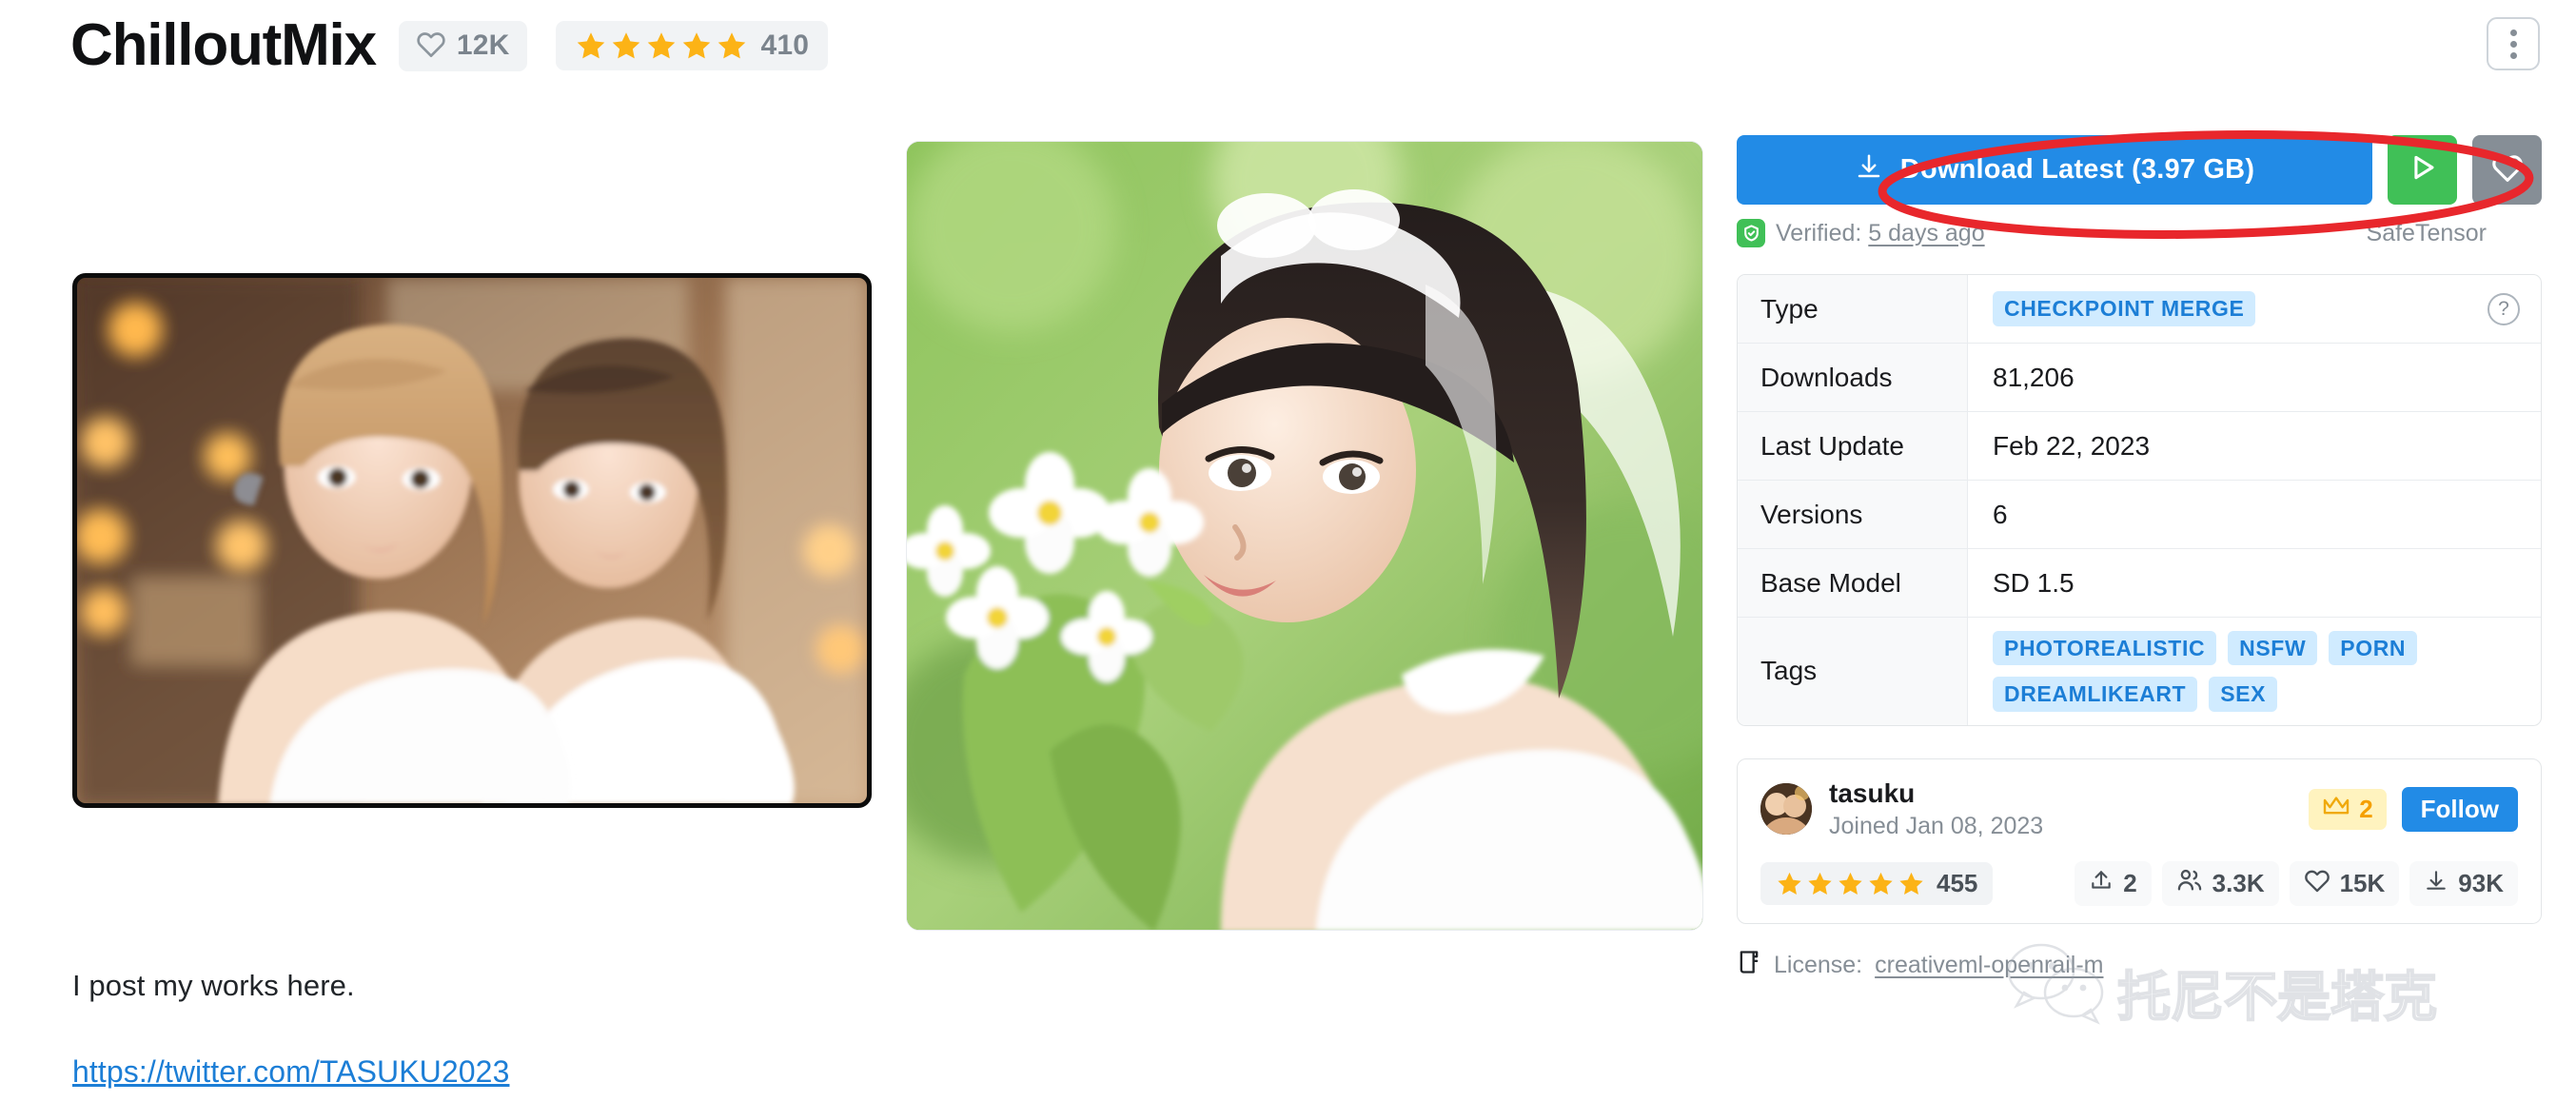 Image resolution: width=2576 pixels, height=1102 pixels. I want to click on creator-identity: tasuku Joined Jan 08, 2023, so click(1936, 809).